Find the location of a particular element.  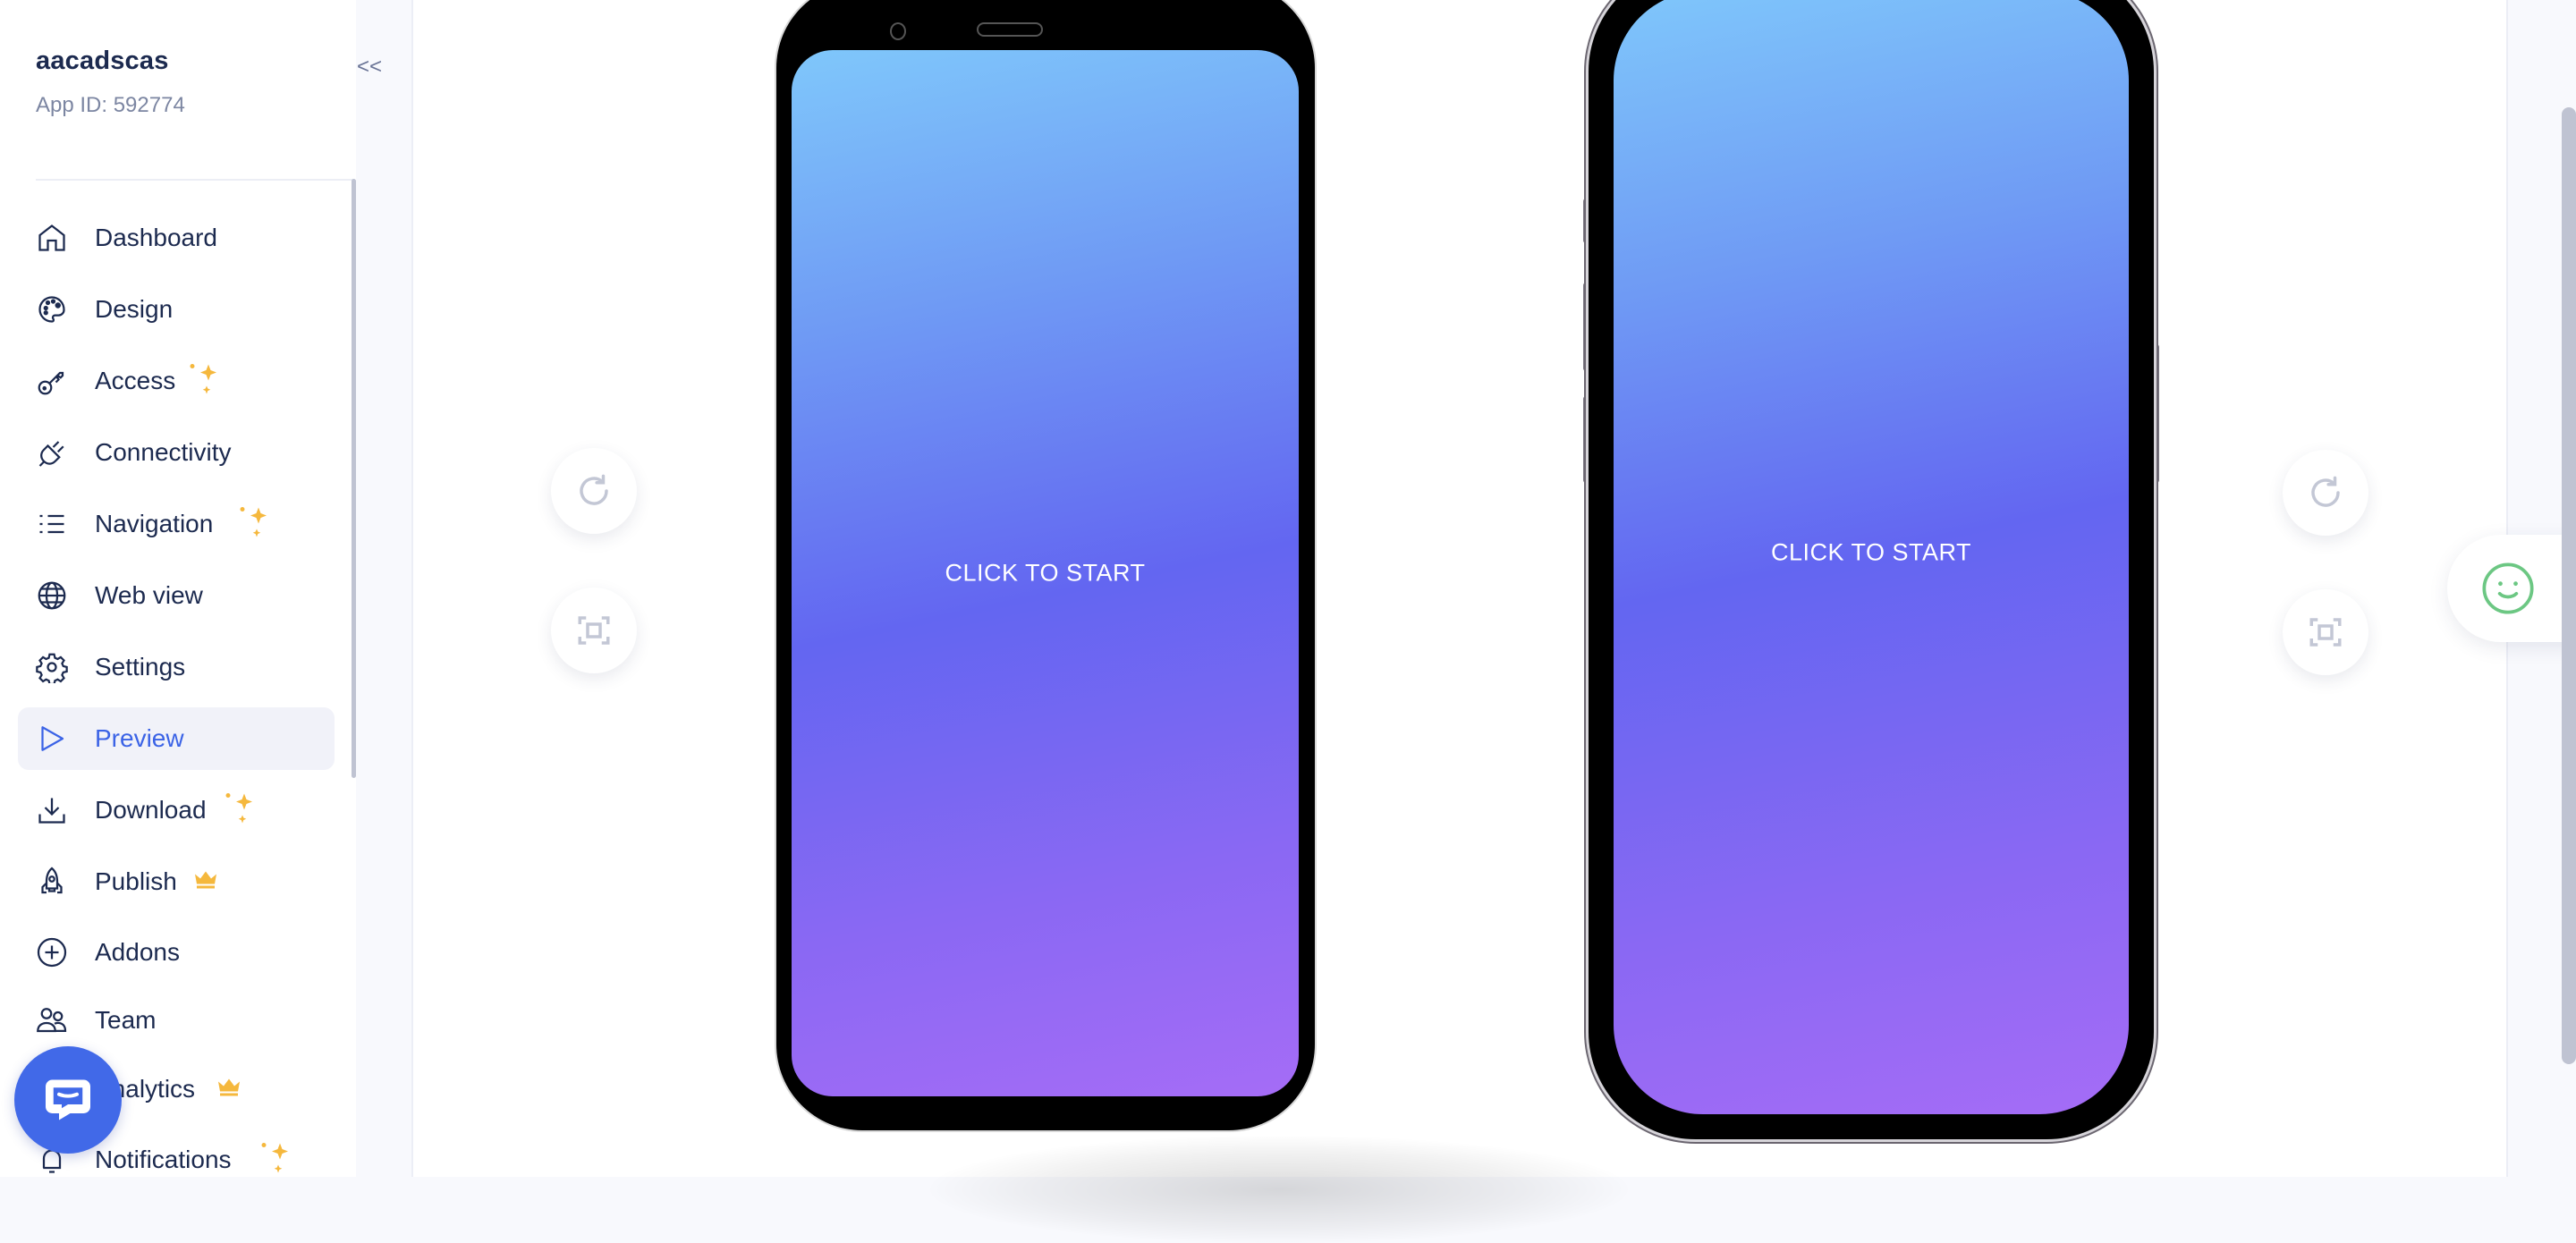

home-icon is located at coordinates (52, 238).